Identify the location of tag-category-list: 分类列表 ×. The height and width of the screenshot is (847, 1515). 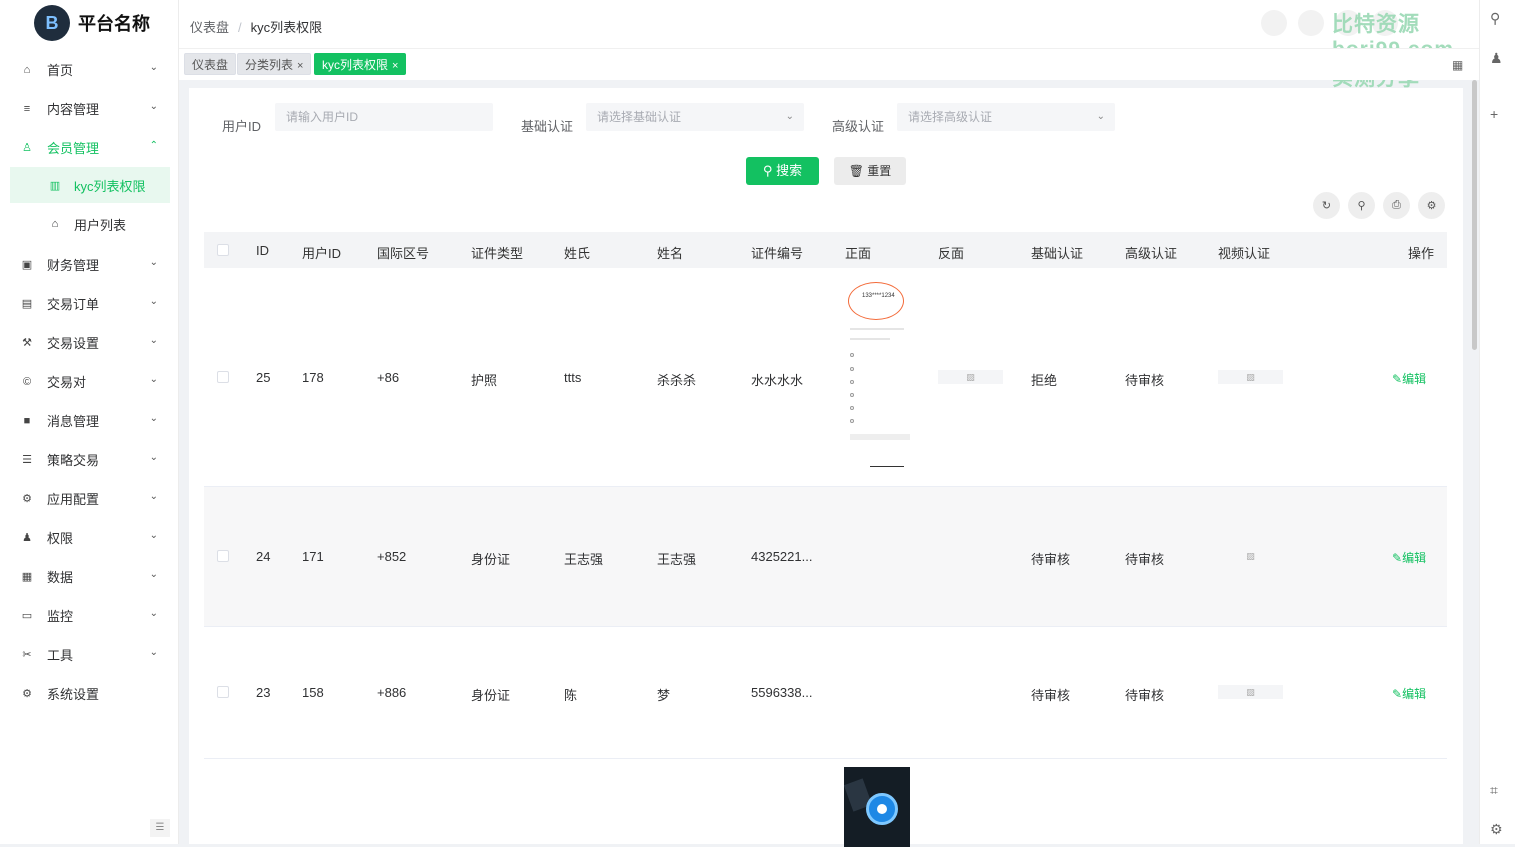
(274, 64).